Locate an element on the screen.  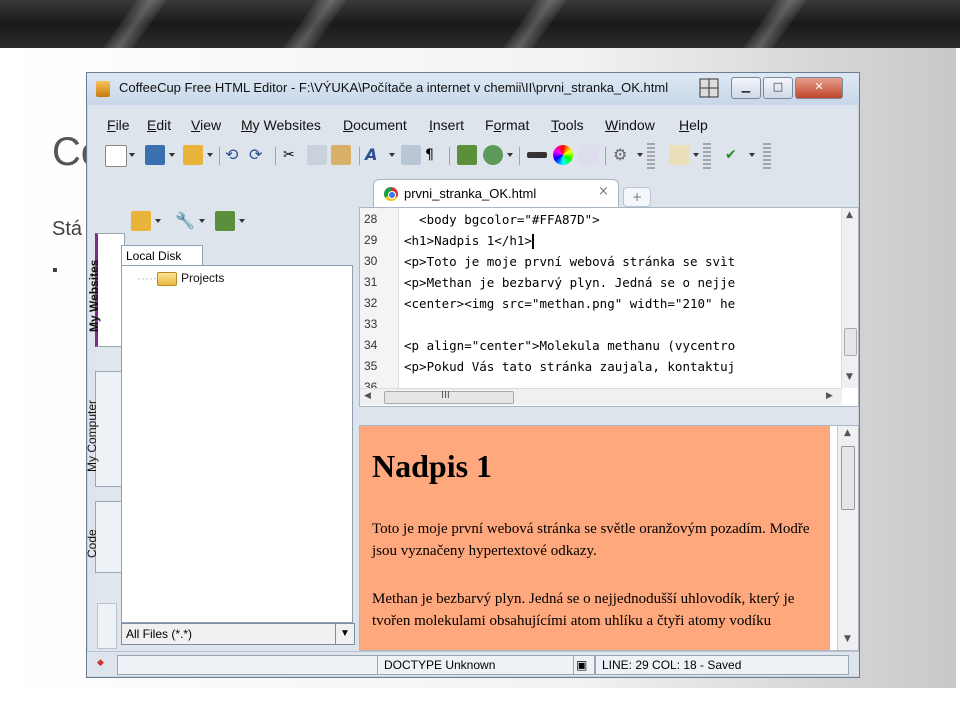
code-line: <body bgcolor="#FFA87D"> is located at coordinates (618, 219).